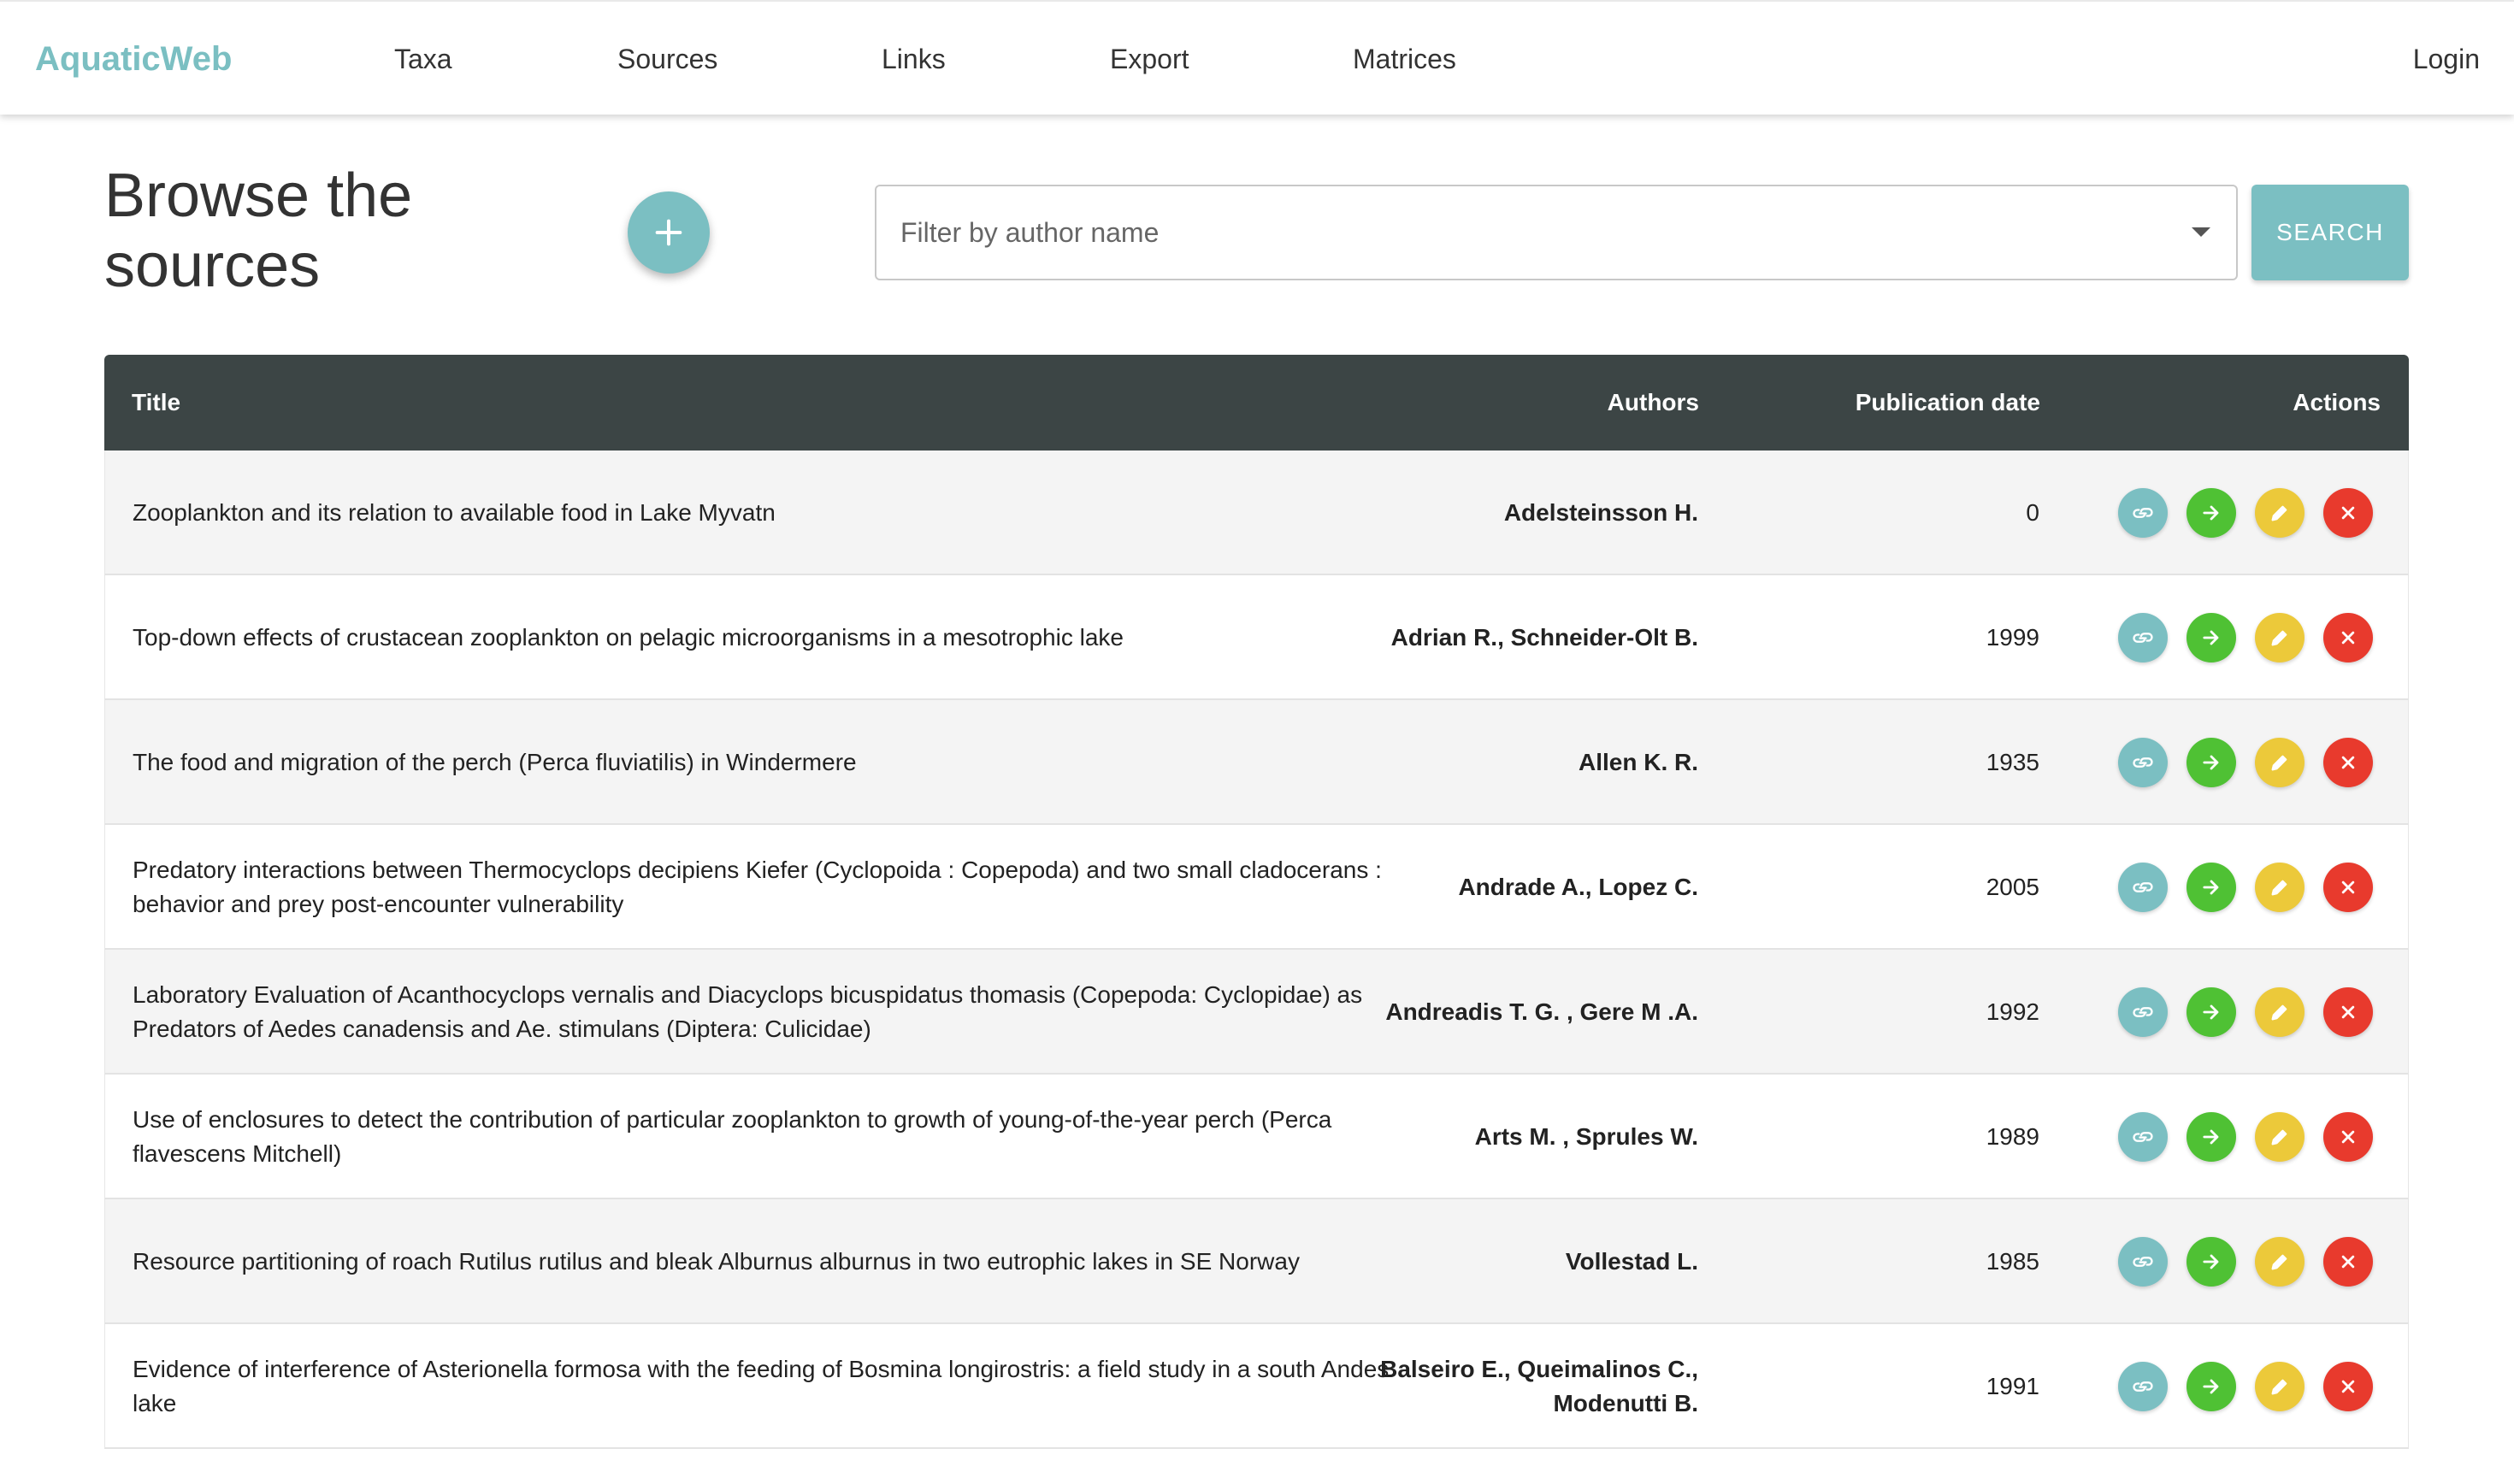 The height and width of the screenshot is (1484, 2514). What do you see at coordinates (2013, 1261) in the screenshot?
I see `source-publication-date: 1985` at bounding box center [2013, 1261].